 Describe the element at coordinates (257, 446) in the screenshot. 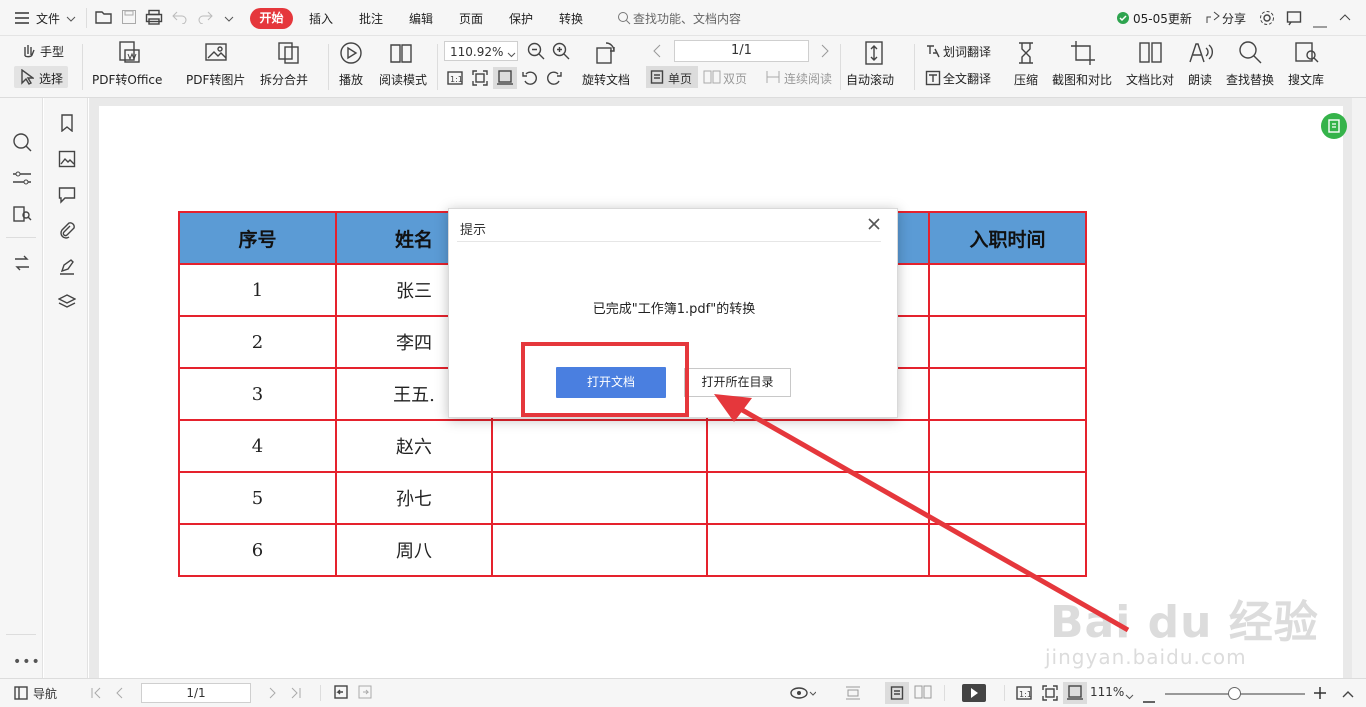

I see `table-cell: 4` at that location.